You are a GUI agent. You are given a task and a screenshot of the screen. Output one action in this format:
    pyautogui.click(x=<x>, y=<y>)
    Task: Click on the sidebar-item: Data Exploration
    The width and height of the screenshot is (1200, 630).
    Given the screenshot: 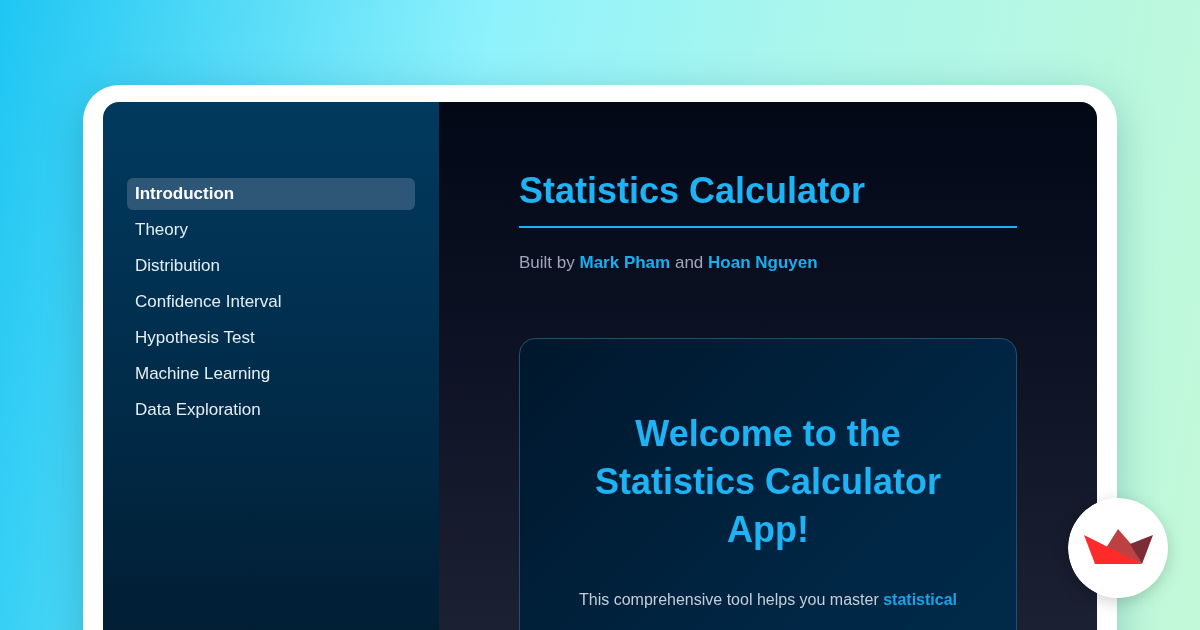 What is the action you would take?
    pyautogui.click(x=271, y=410)
    